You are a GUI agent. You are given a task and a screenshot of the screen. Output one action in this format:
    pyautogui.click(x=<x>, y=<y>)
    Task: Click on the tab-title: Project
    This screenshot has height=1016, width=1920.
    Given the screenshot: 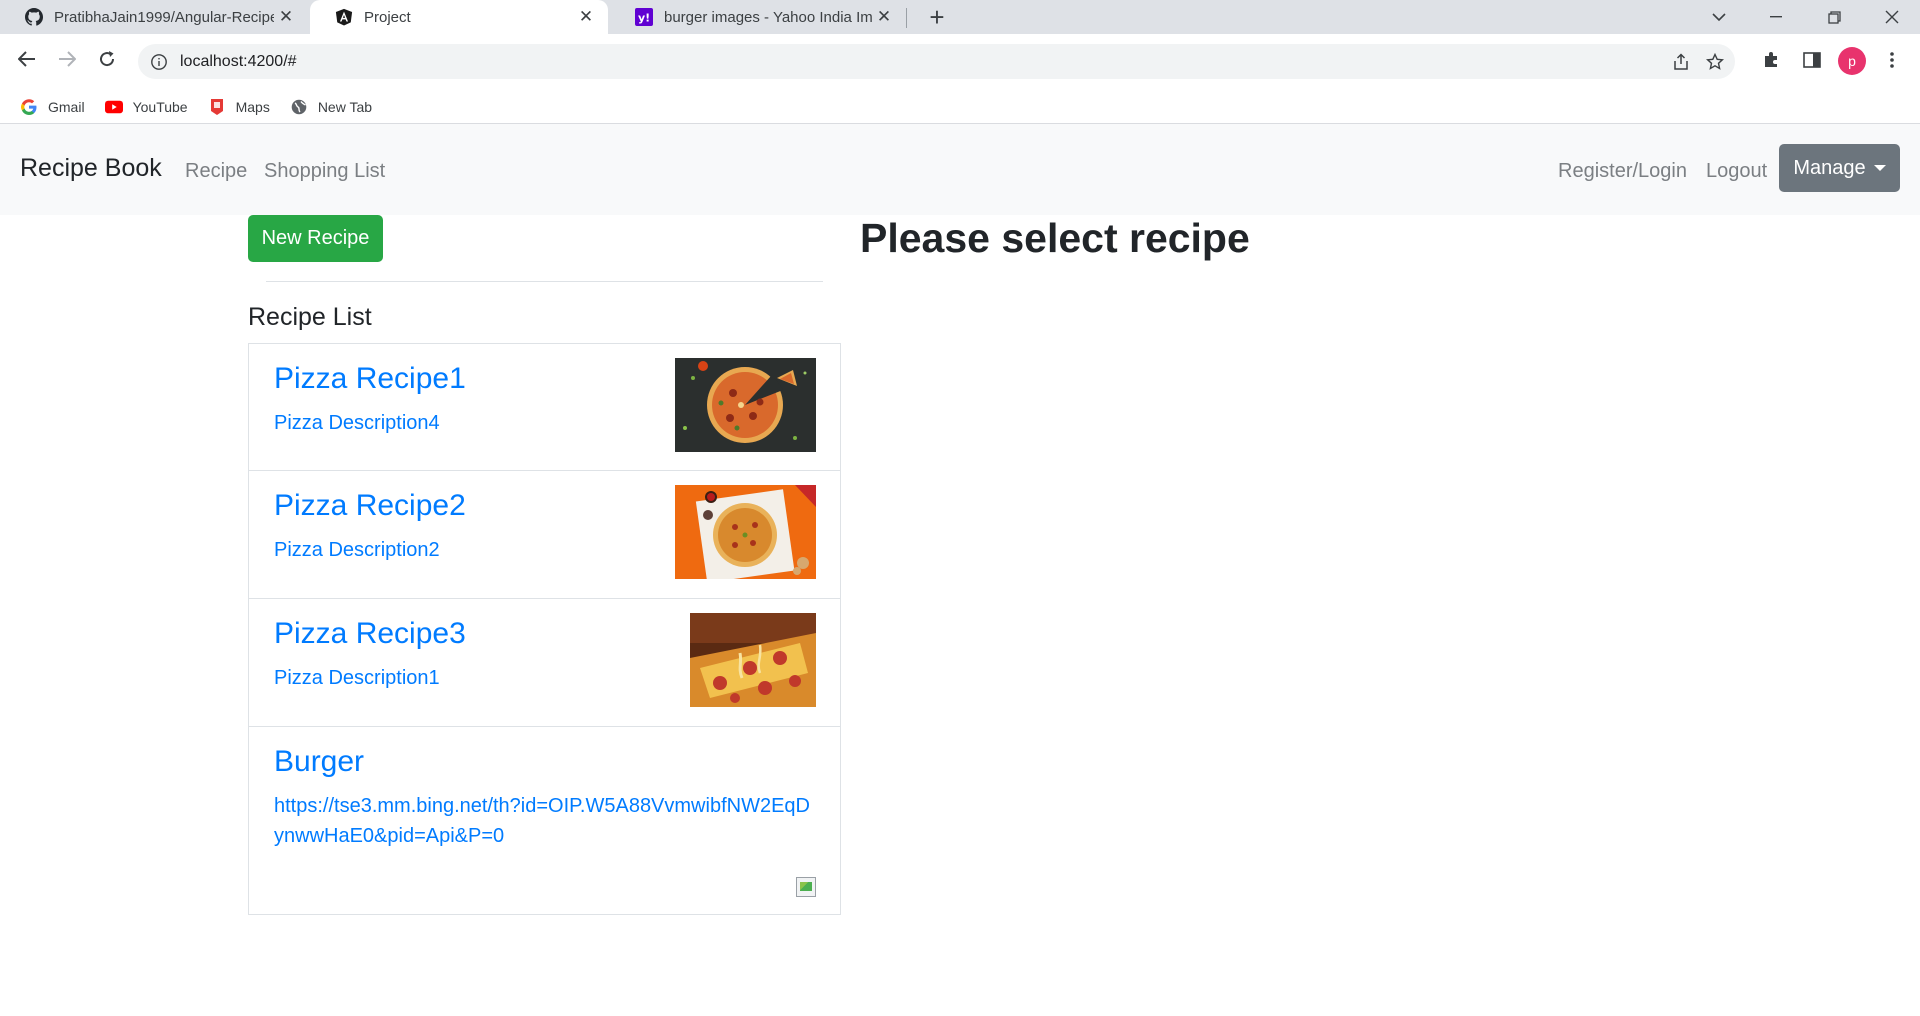 What is the action you would take?
    pyautogui.click(x=387, y=17)
    